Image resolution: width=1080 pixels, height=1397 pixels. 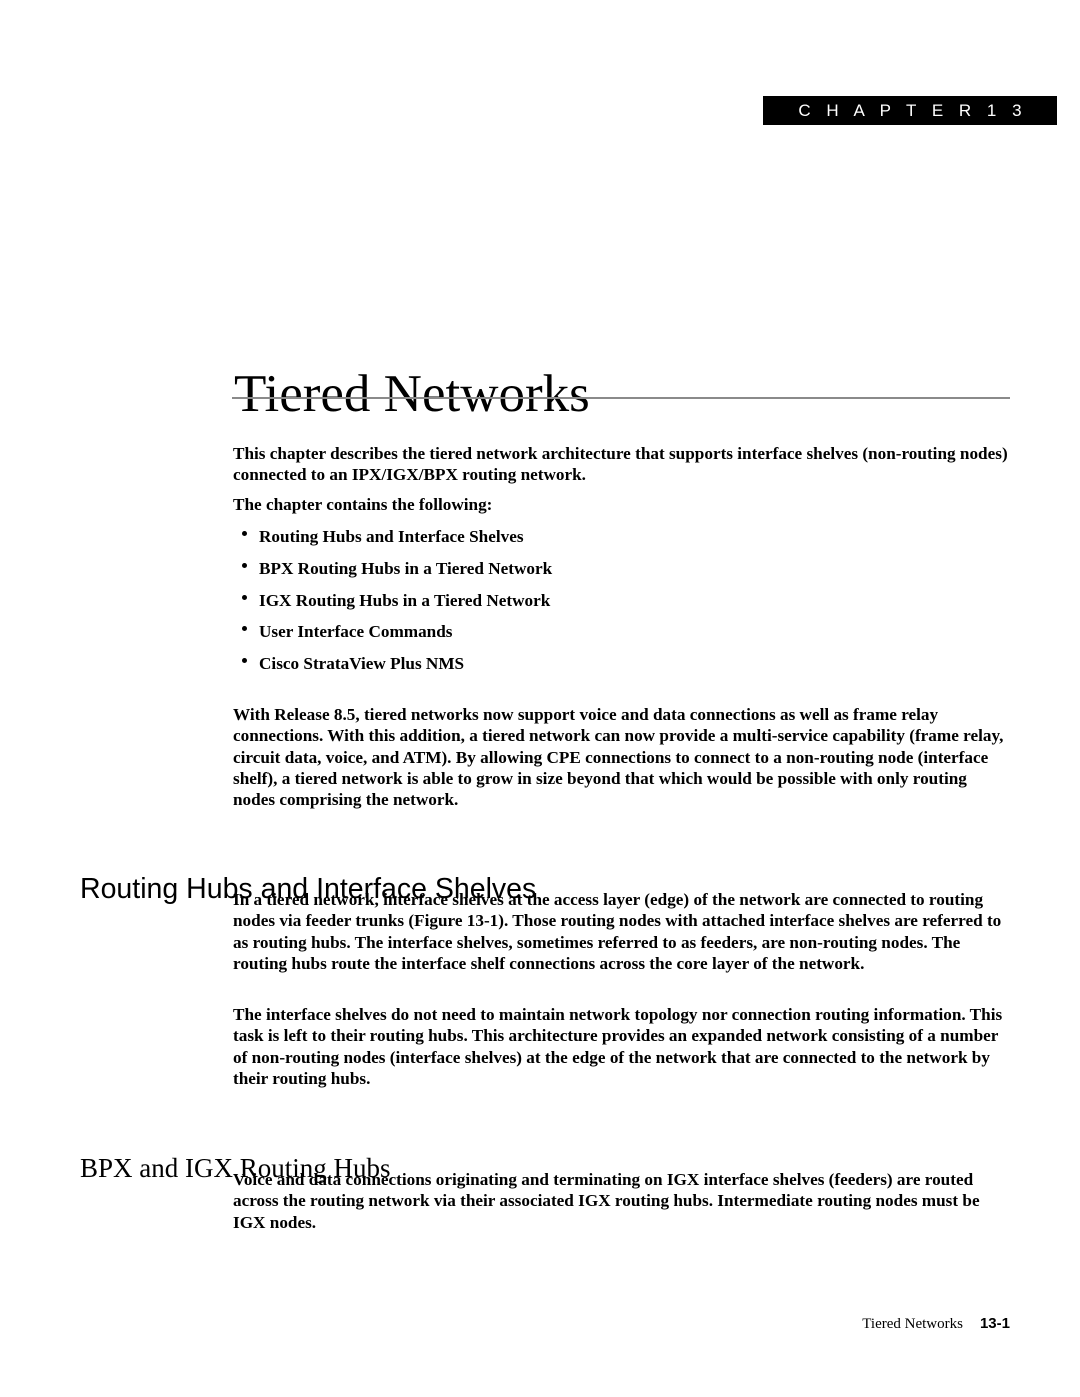 I want to click on list-item-label: BPX Routing Hubs in a Tiered Network, so click(x=406, y=568).